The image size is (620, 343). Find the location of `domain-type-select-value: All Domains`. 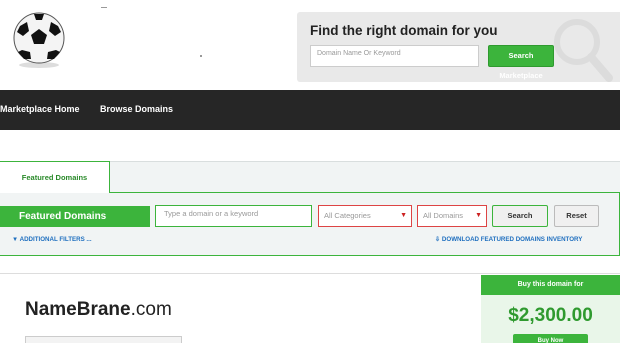

domain-type-select-value: All Domains is located at coordinates (443, 215).